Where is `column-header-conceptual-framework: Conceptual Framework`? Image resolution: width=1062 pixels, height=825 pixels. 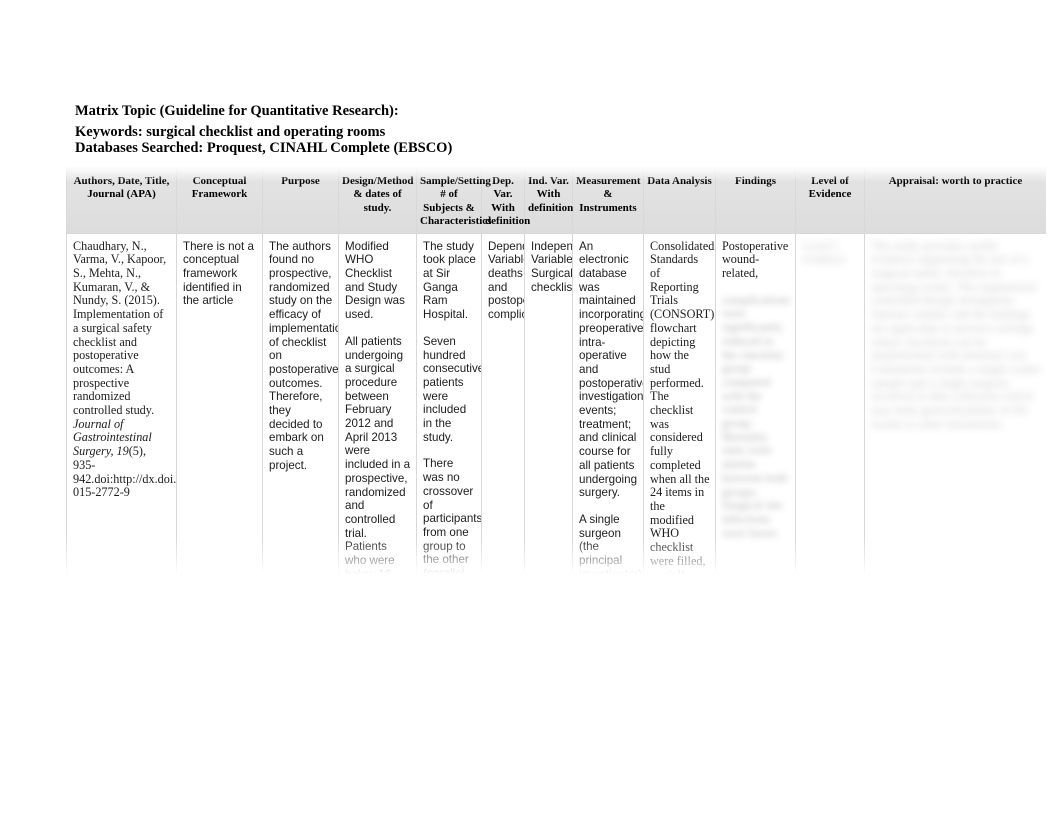 column-header-conceptual-framework: Conceptual Framework is located at coordinates (219, 200).